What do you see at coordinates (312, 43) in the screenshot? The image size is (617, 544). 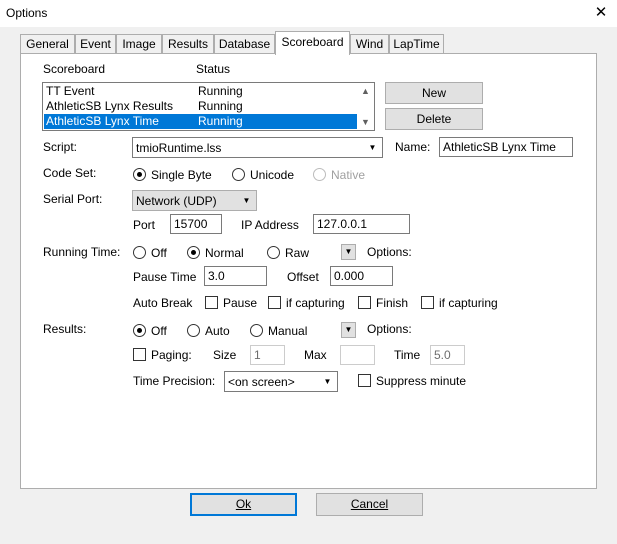 I see `tab-scoreboard: Scoreboard` at bounding box center [312, 43].